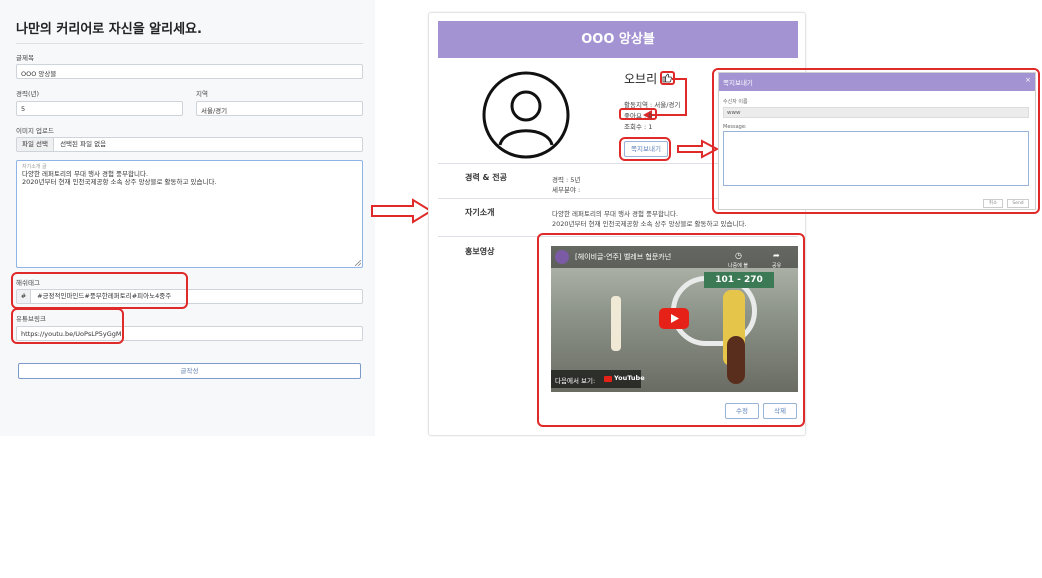  Describe the element at coordinates (735, 102) in the screenshot. I see `recipient-label: 수신자 이름` at that location.